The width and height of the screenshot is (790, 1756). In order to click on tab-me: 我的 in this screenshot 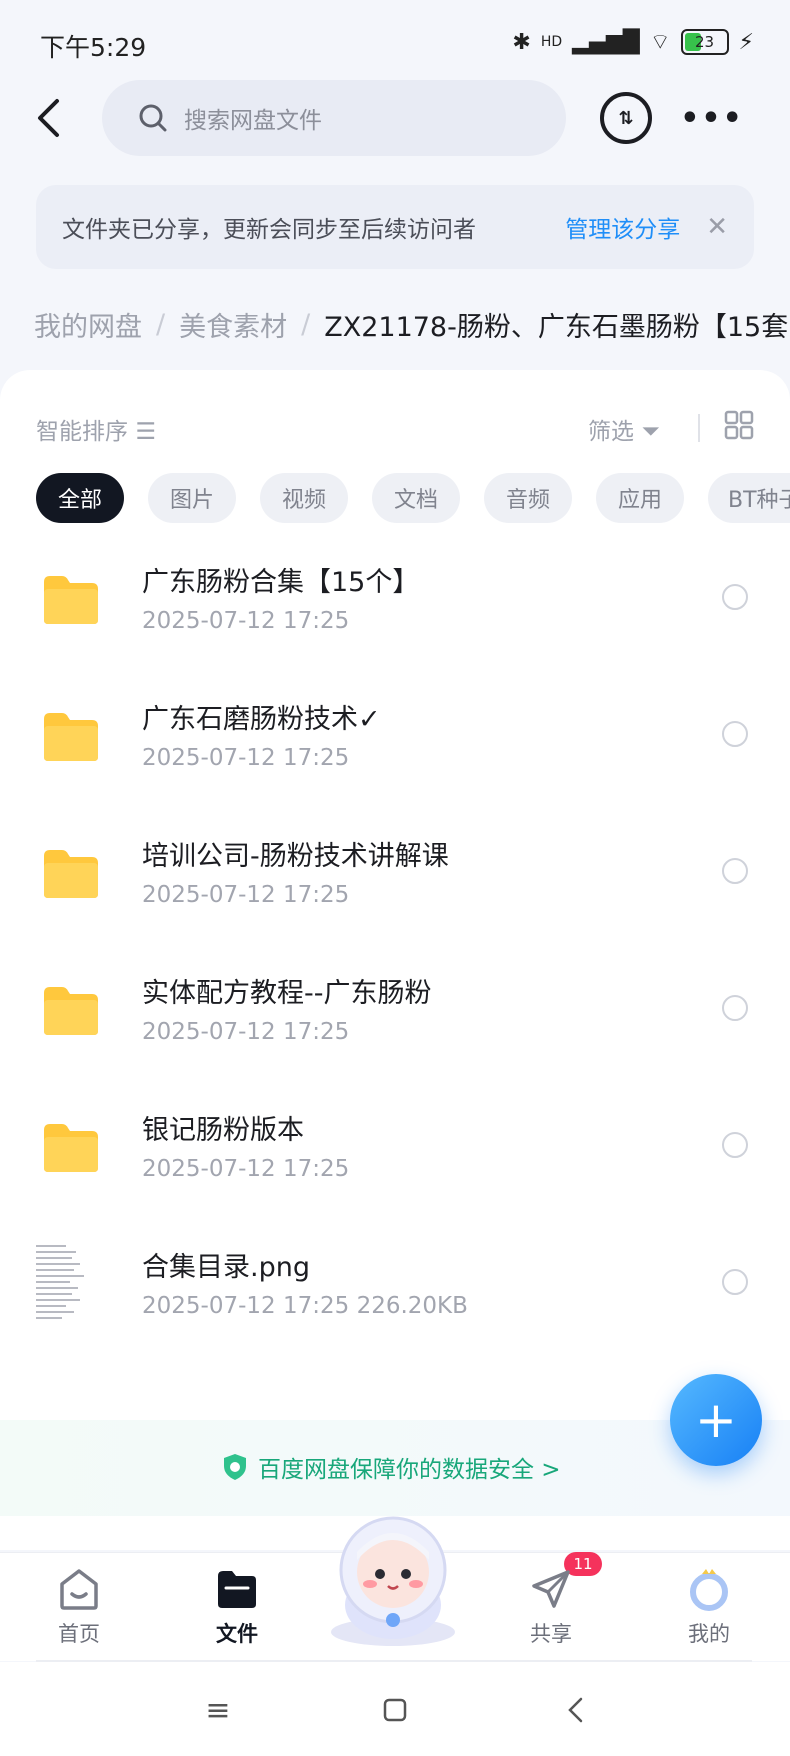, I will do `click(709, 1610)`.